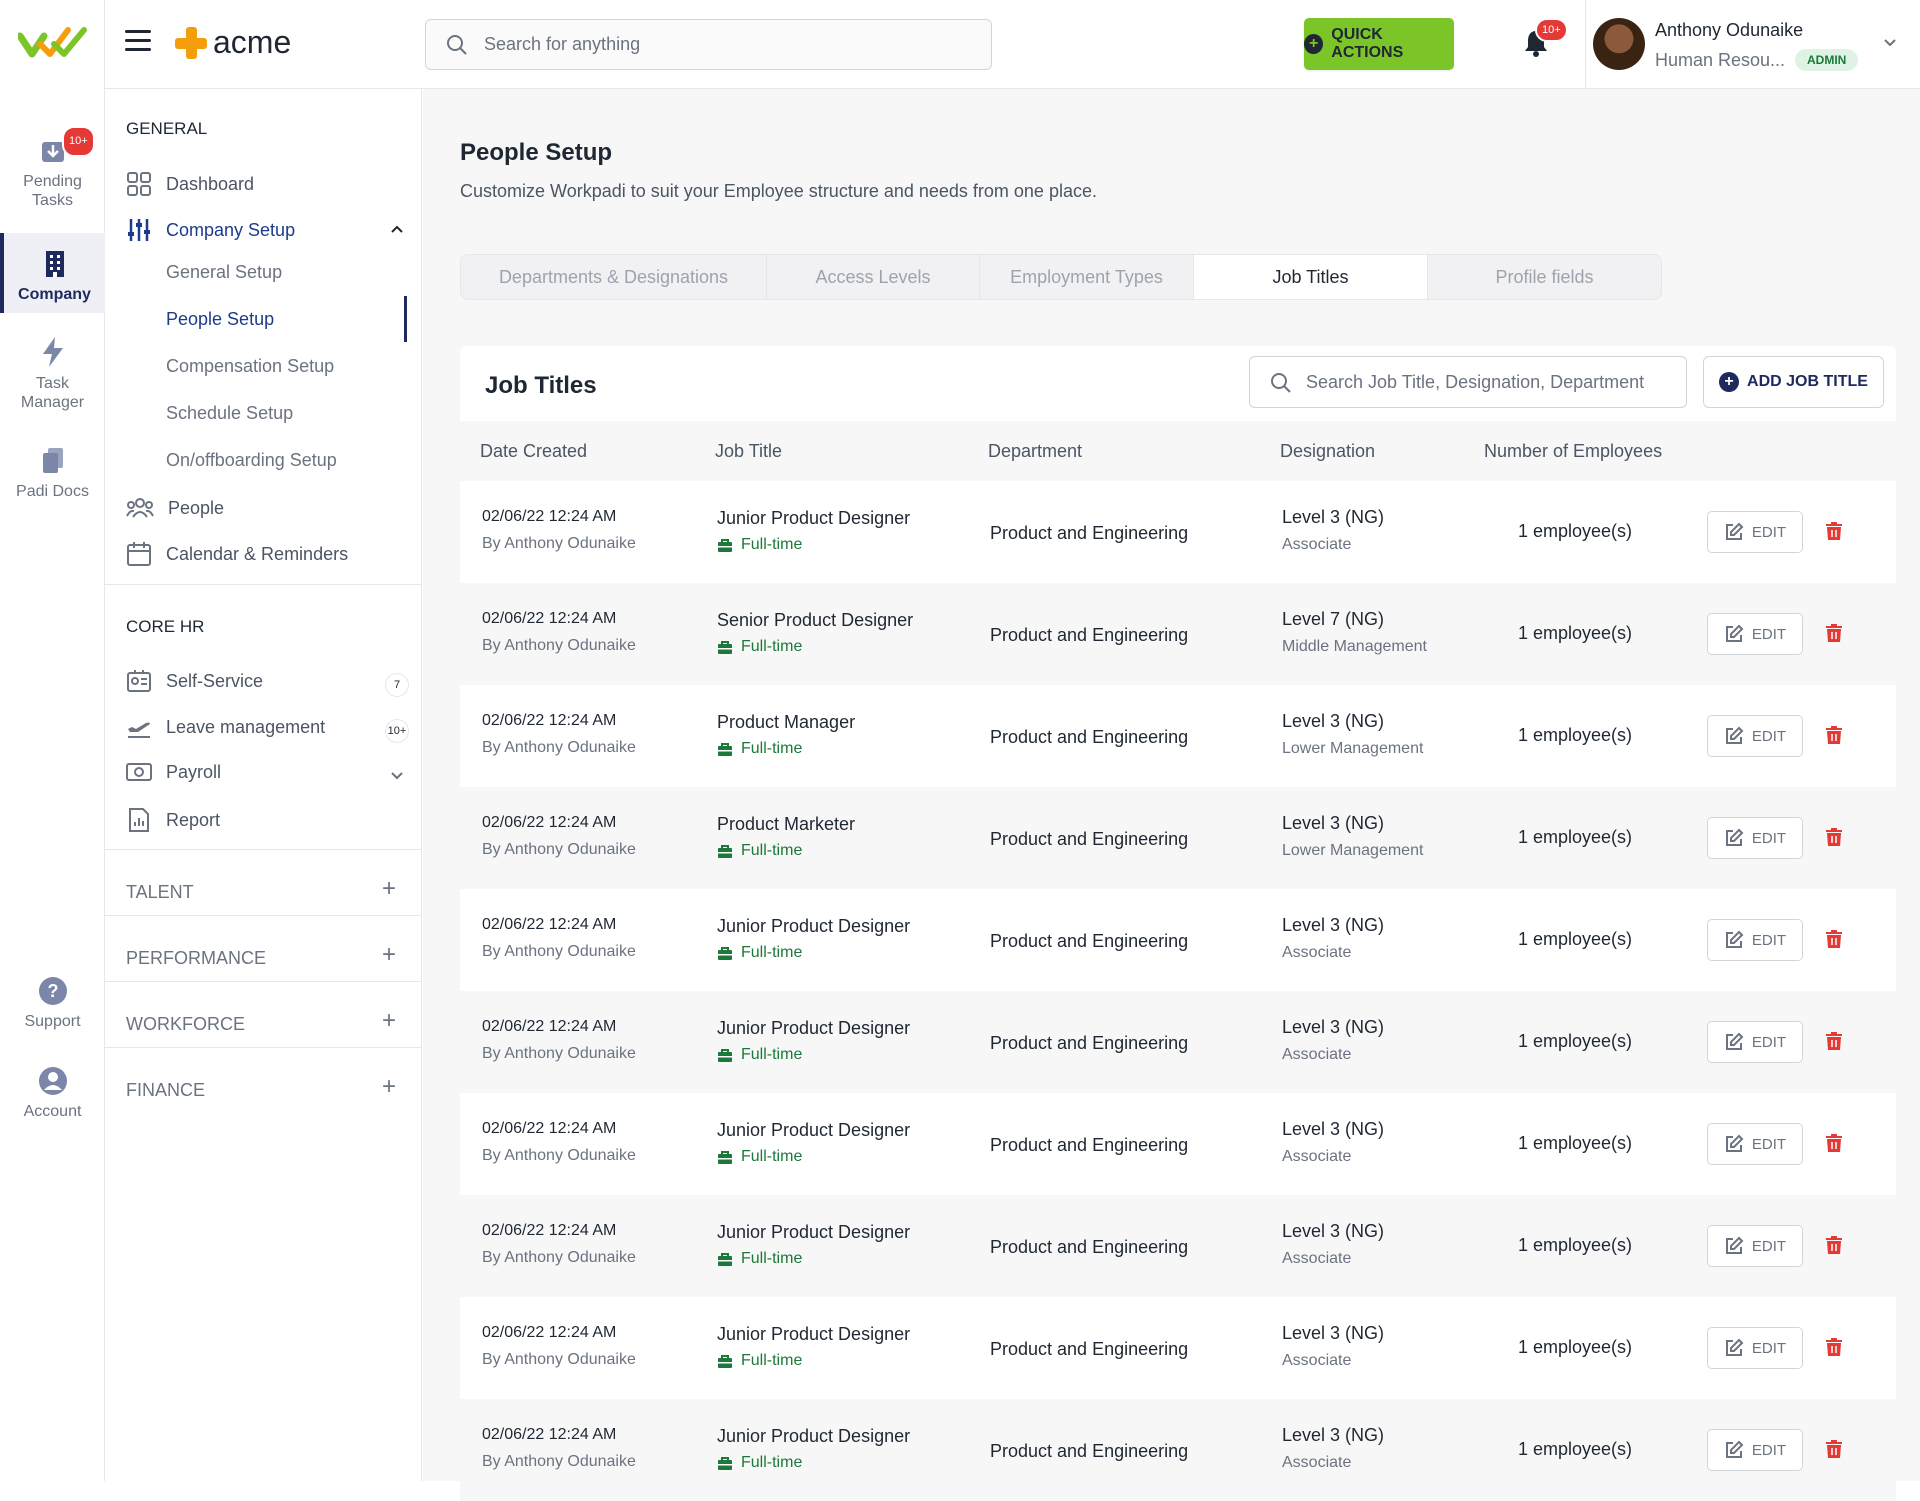 The image size is (1920, 1501). What do you see at coordinates (139, 820) in the screenshot?
I see `report-icon` at bounding box center [139, 820].